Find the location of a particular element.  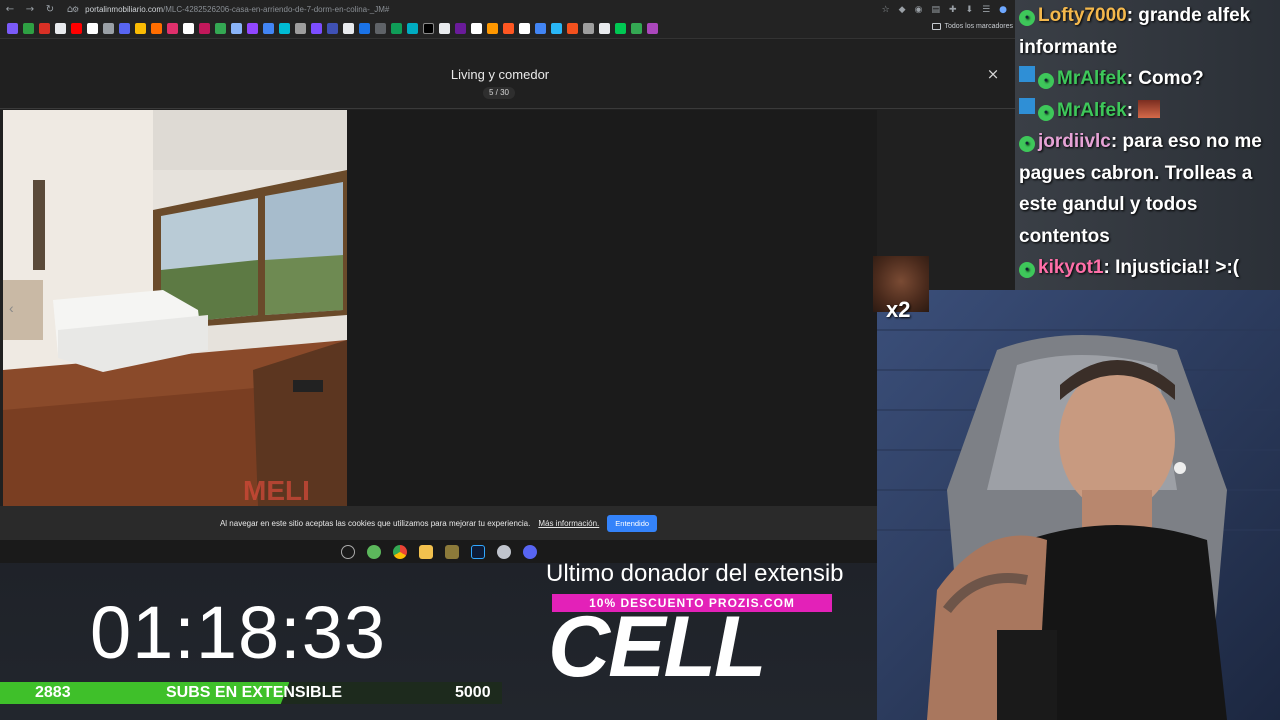

photoshop-icon is located at coordinates (477, 551).